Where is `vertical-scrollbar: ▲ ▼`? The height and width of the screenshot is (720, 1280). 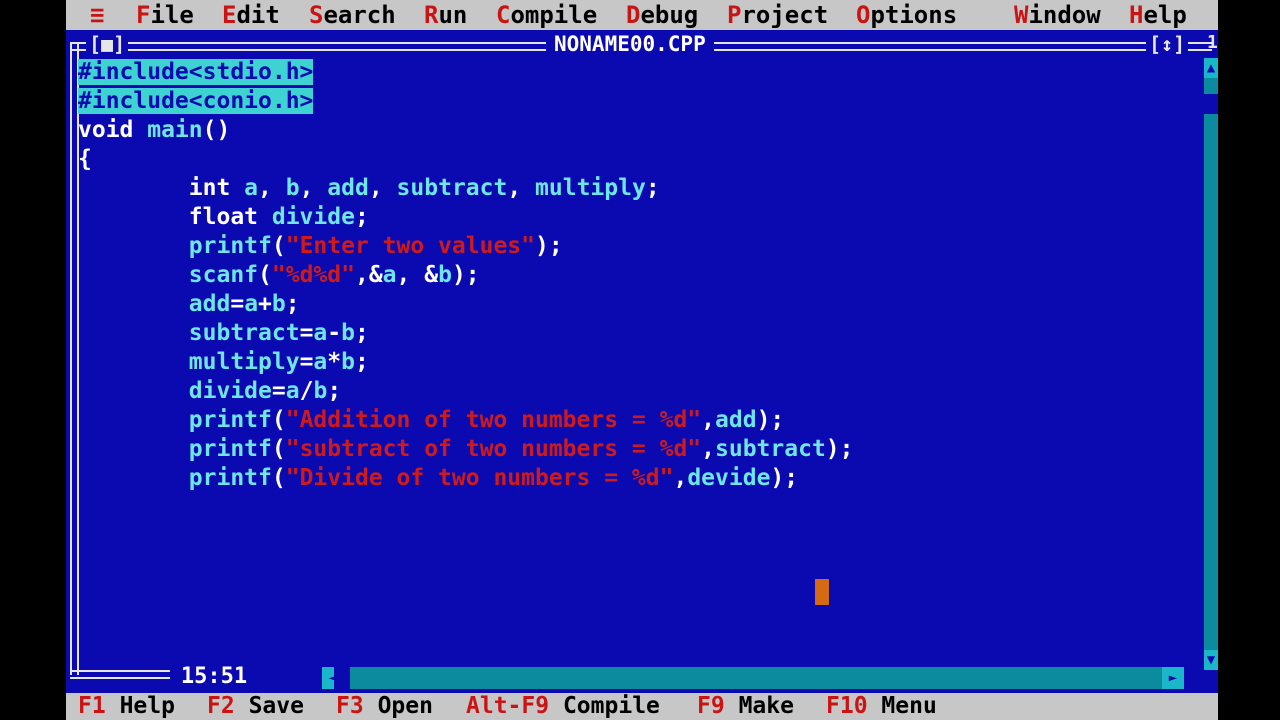 vertical-scrollbar: ▲ ▼ is located at coordinates (1211, 364).